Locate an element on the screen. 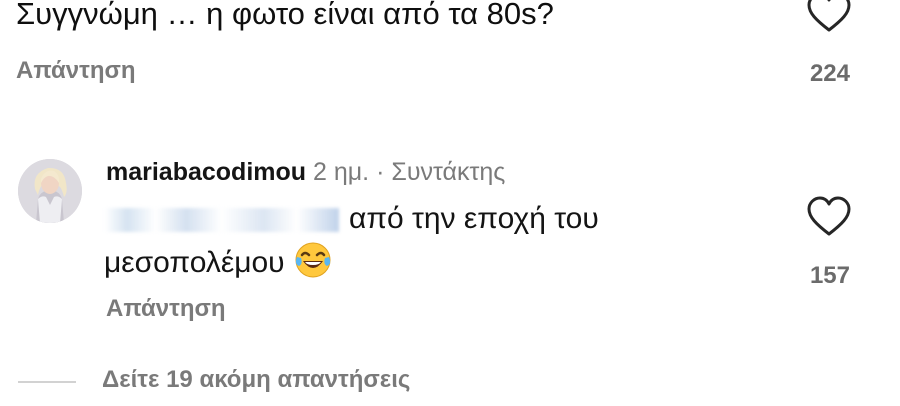 The image size is (900, 406). username: mariabacodimou is located at coordinates (206, 172).